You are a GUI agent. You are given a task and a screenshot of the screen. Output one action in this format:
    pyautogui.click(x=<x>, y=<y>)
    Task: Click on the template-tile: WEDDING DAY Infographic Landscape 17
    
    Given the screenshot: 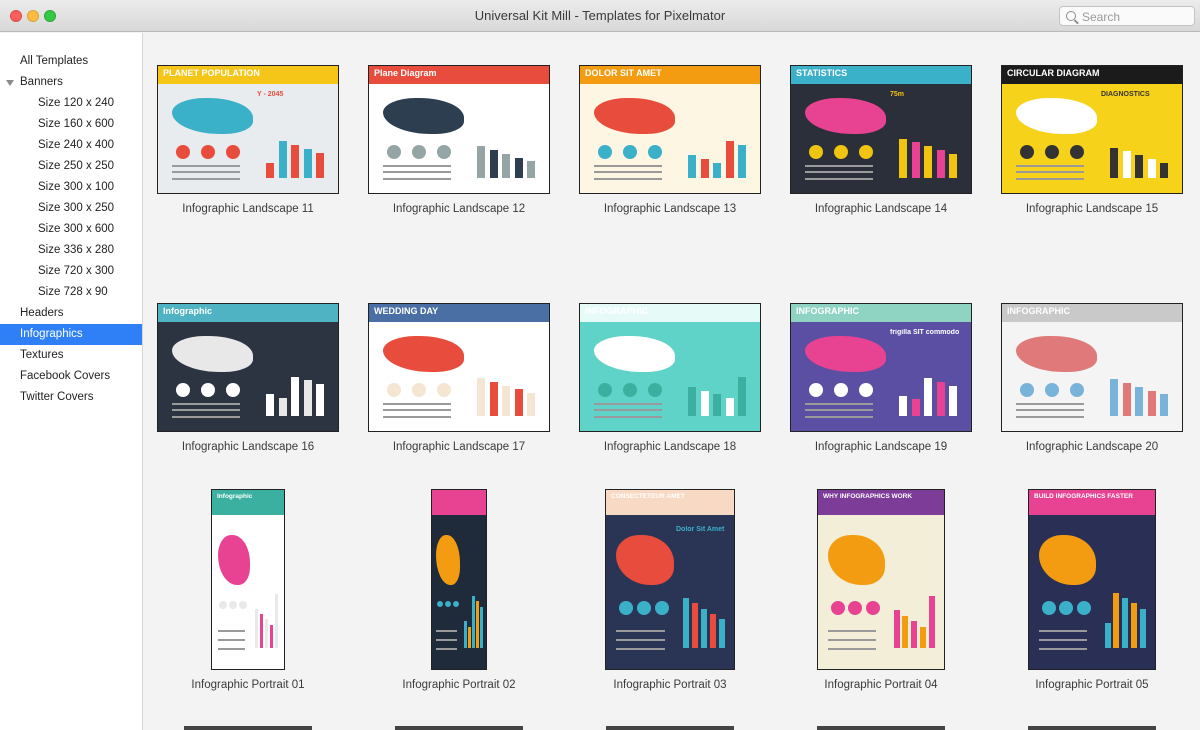 What is the action you would take?
    pyautogui.click(x=459, y=382)
    